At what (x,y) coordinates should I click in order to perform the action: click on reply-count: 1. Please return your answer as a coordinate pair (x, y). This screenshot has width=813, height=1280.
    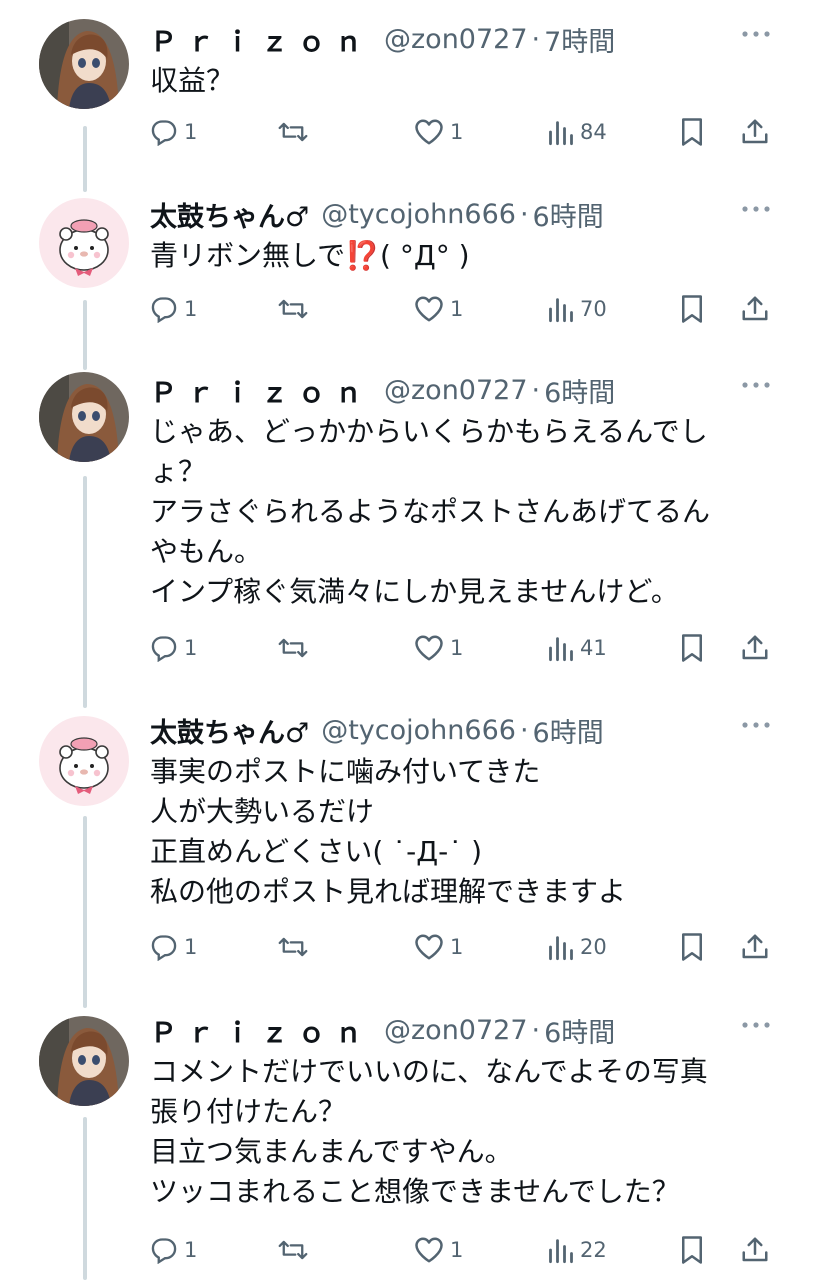
    Looking at the image, I should click on (191, 132).